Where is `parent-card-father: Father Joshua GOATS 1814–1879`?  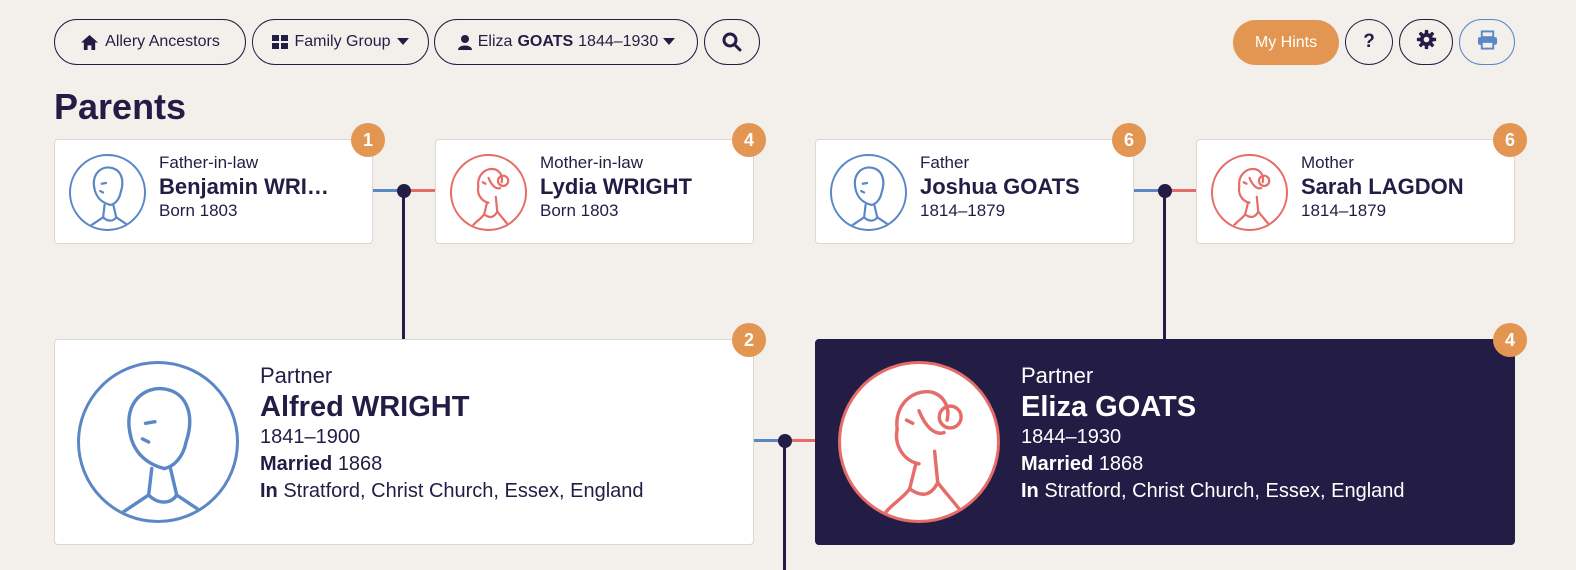
parent-card-father: Father Joshua GOATS 1814–1879 is located at coordinates (974, 191).